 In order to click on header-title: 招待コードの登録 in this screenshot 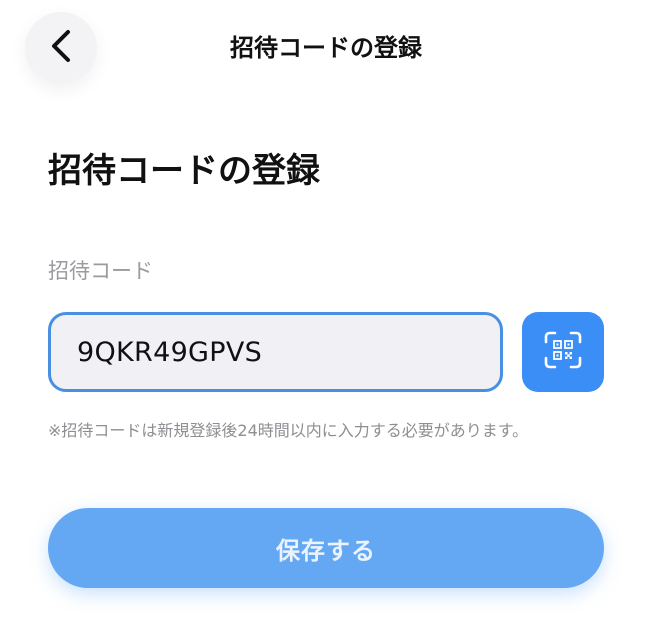, I will do `click(326, 48)`.